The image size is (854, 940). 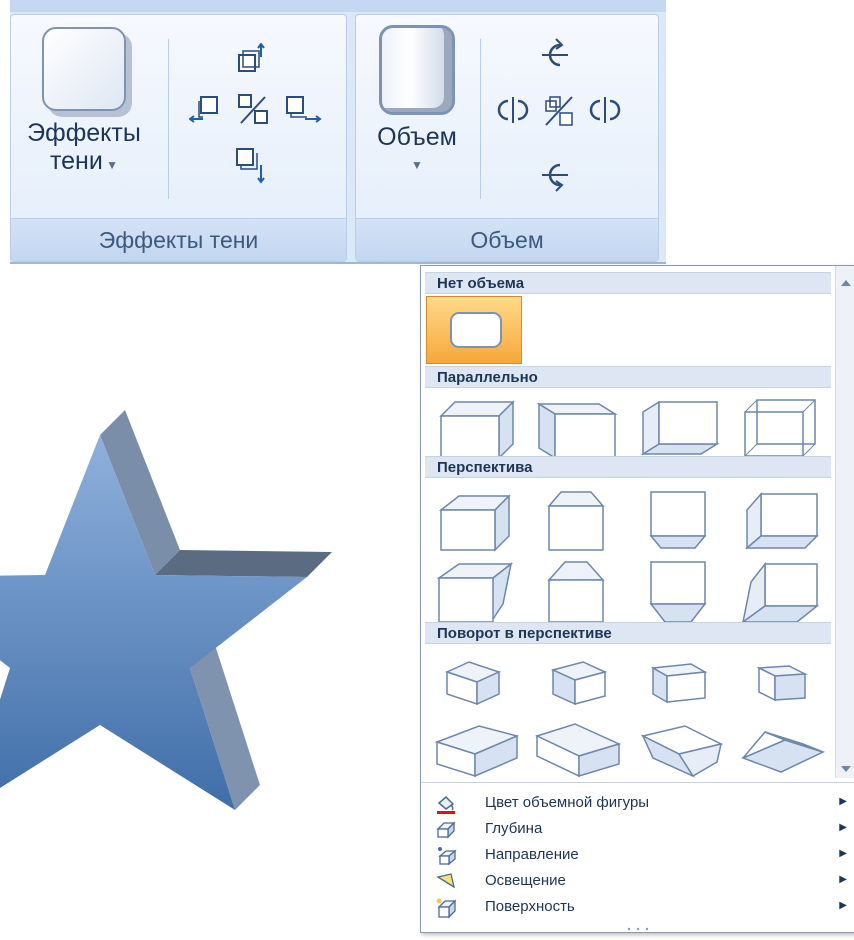 What do you see at coordinates (555, 58) in the screenshot?
I see `tilt-up-button` at bounding box center [555, 58].